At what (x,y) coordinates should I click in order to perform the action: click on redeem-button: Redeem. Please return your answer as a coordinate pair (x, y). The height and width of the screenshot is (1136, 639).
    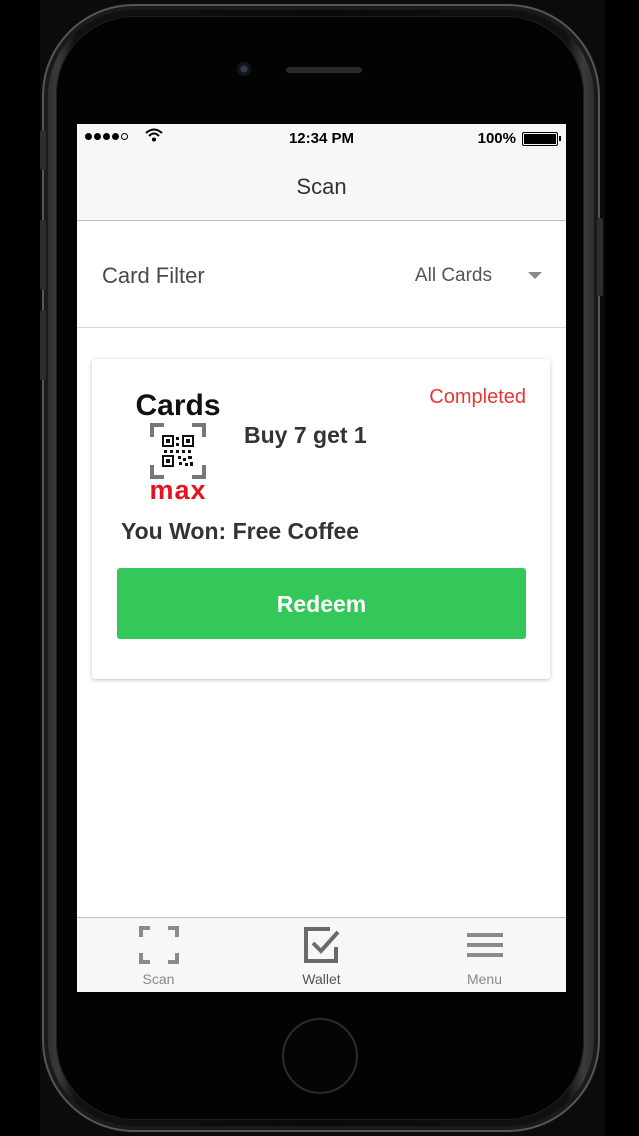
    Looking at the image, I should click on (321, 603).